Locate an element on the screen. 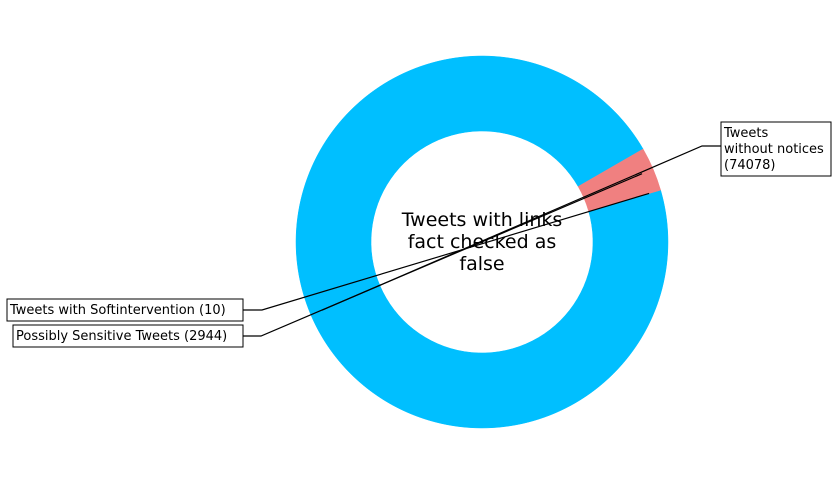  slice-label-1: Tweets with Softintervention (10) is located at coordinates (117, 310).